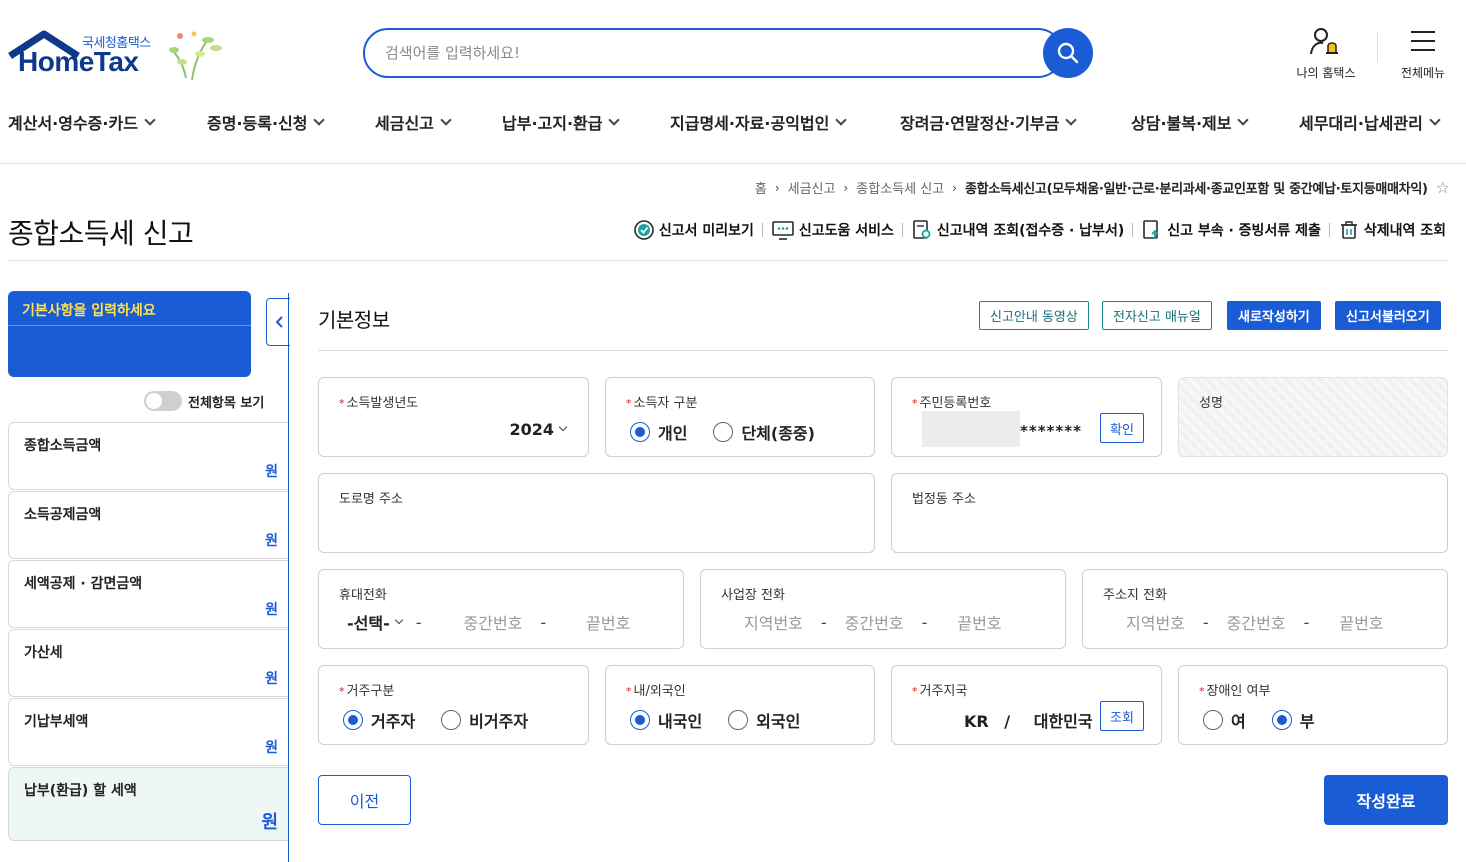 This screenshot has height=862, width=1466. I want to click on home-area-input: 지역번호, so click(1155, 622).